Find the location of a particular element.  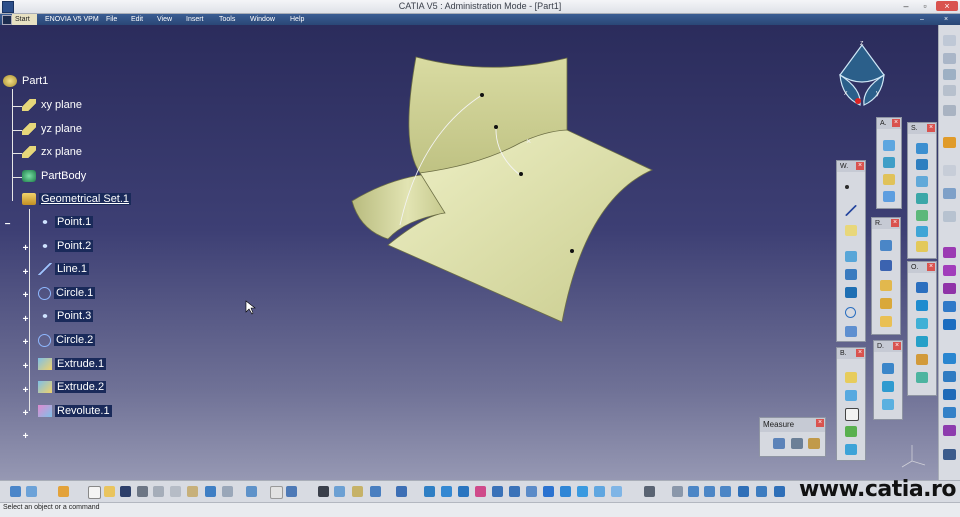

toolbar-a: A. × is located at coordinates (889, 163).